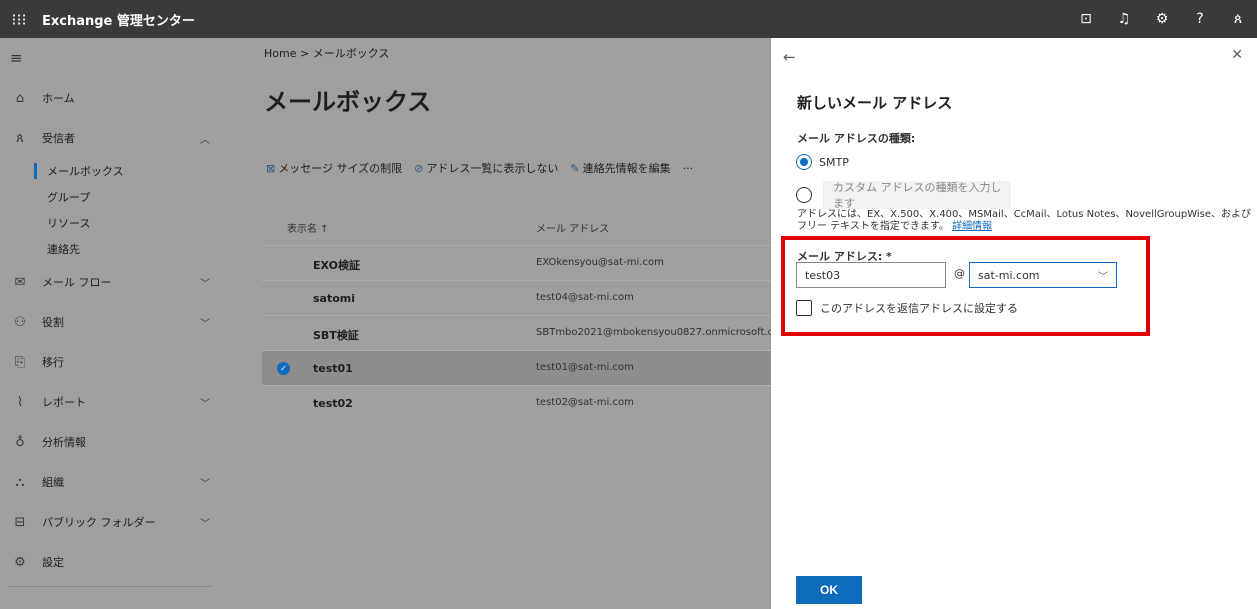  What do you see at coordinates (871, 275) in the screenshot?
I see `email-local-part-input: test03` at bounding box center [871, 275].